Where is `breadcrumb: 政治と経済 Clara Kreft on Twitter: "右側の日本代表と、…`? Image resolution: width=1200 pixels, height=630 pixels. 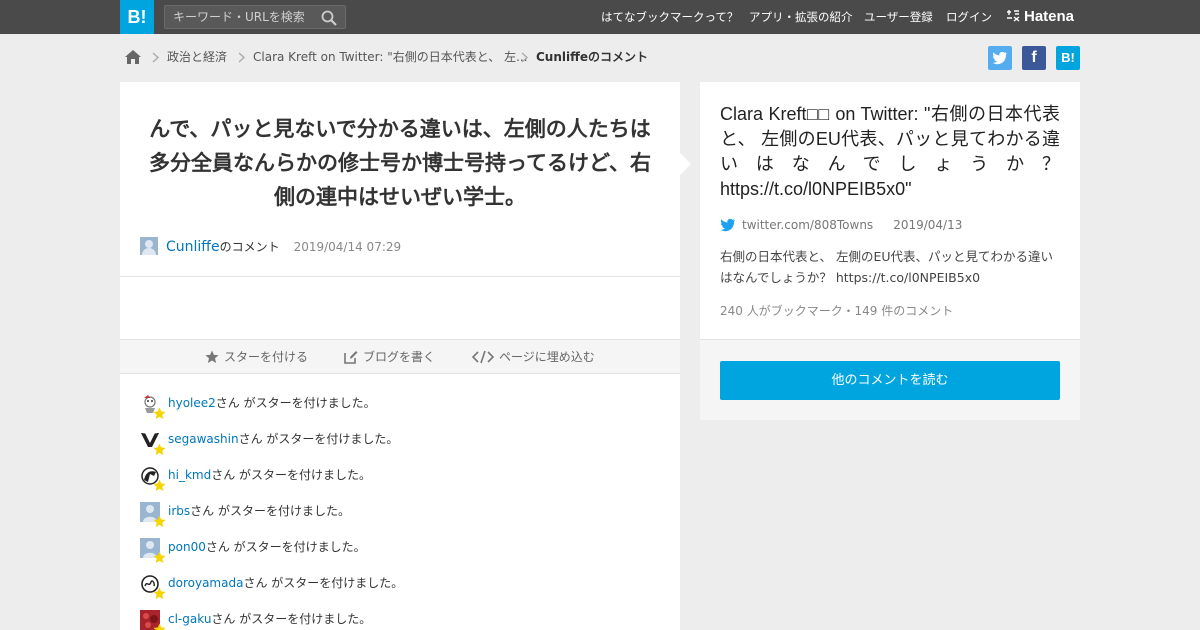
breadcrumb: 政治と経済 Clara Kreft on Twitter: "右側の日本代表と、… is located at coordinates (400, 57).